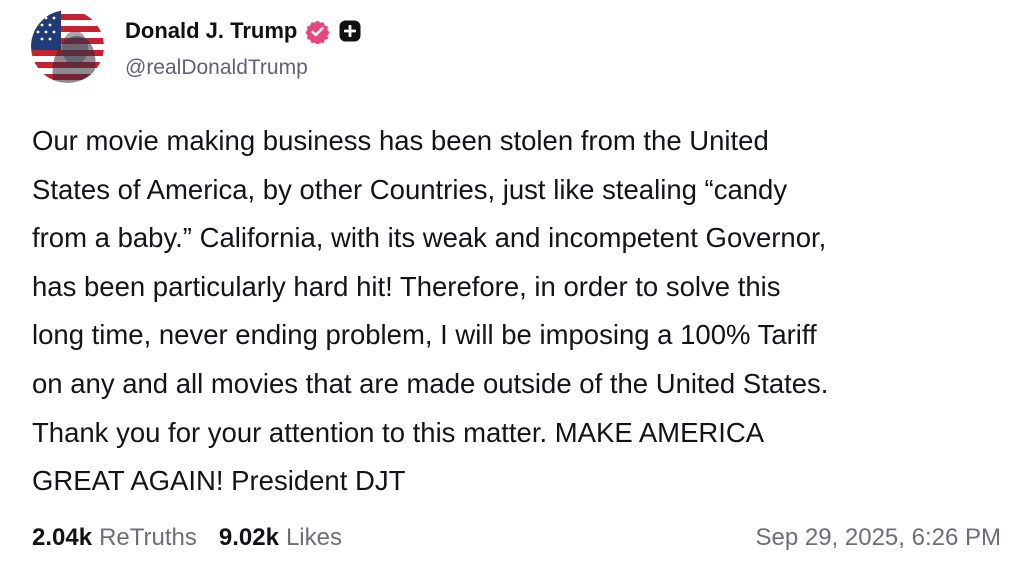 This screenshot has width=1024, height=576. I want to click on flag-portrait-icon, so click(67, 46).